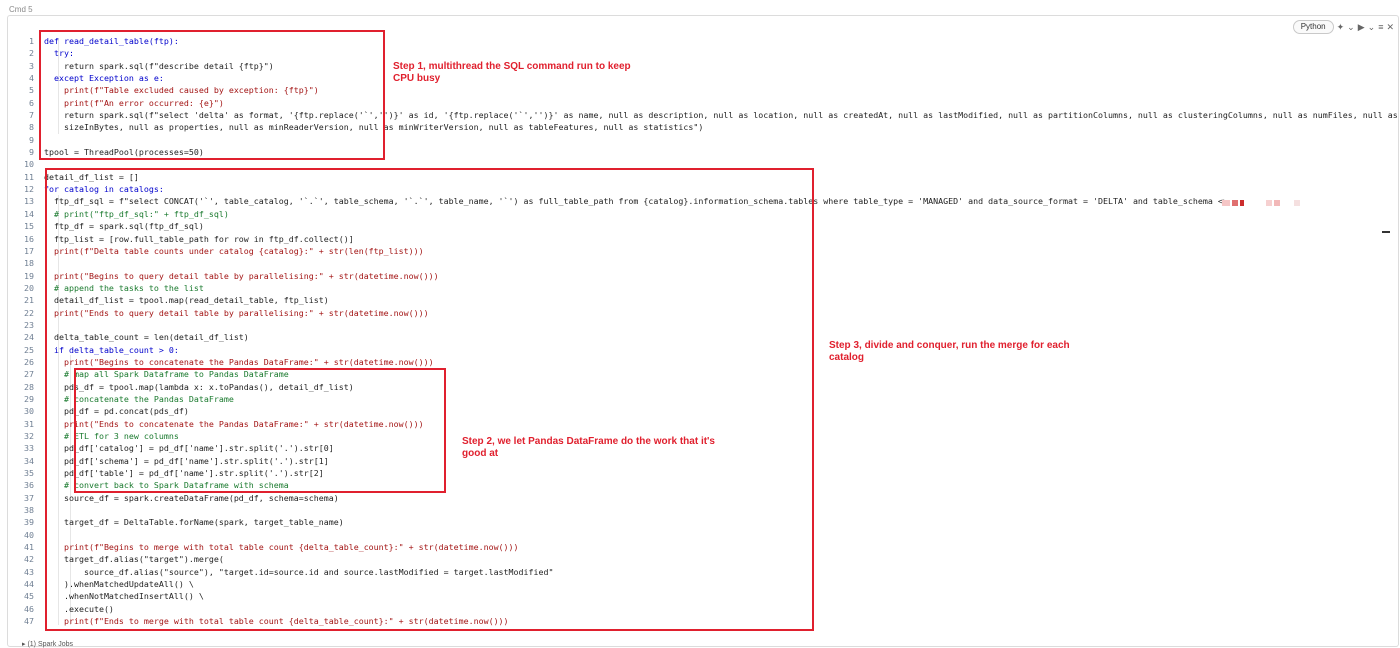 Image resolution: width=1400 pixels, height=648 pixels. I want to click on line-number: 3, so click(31, 65).